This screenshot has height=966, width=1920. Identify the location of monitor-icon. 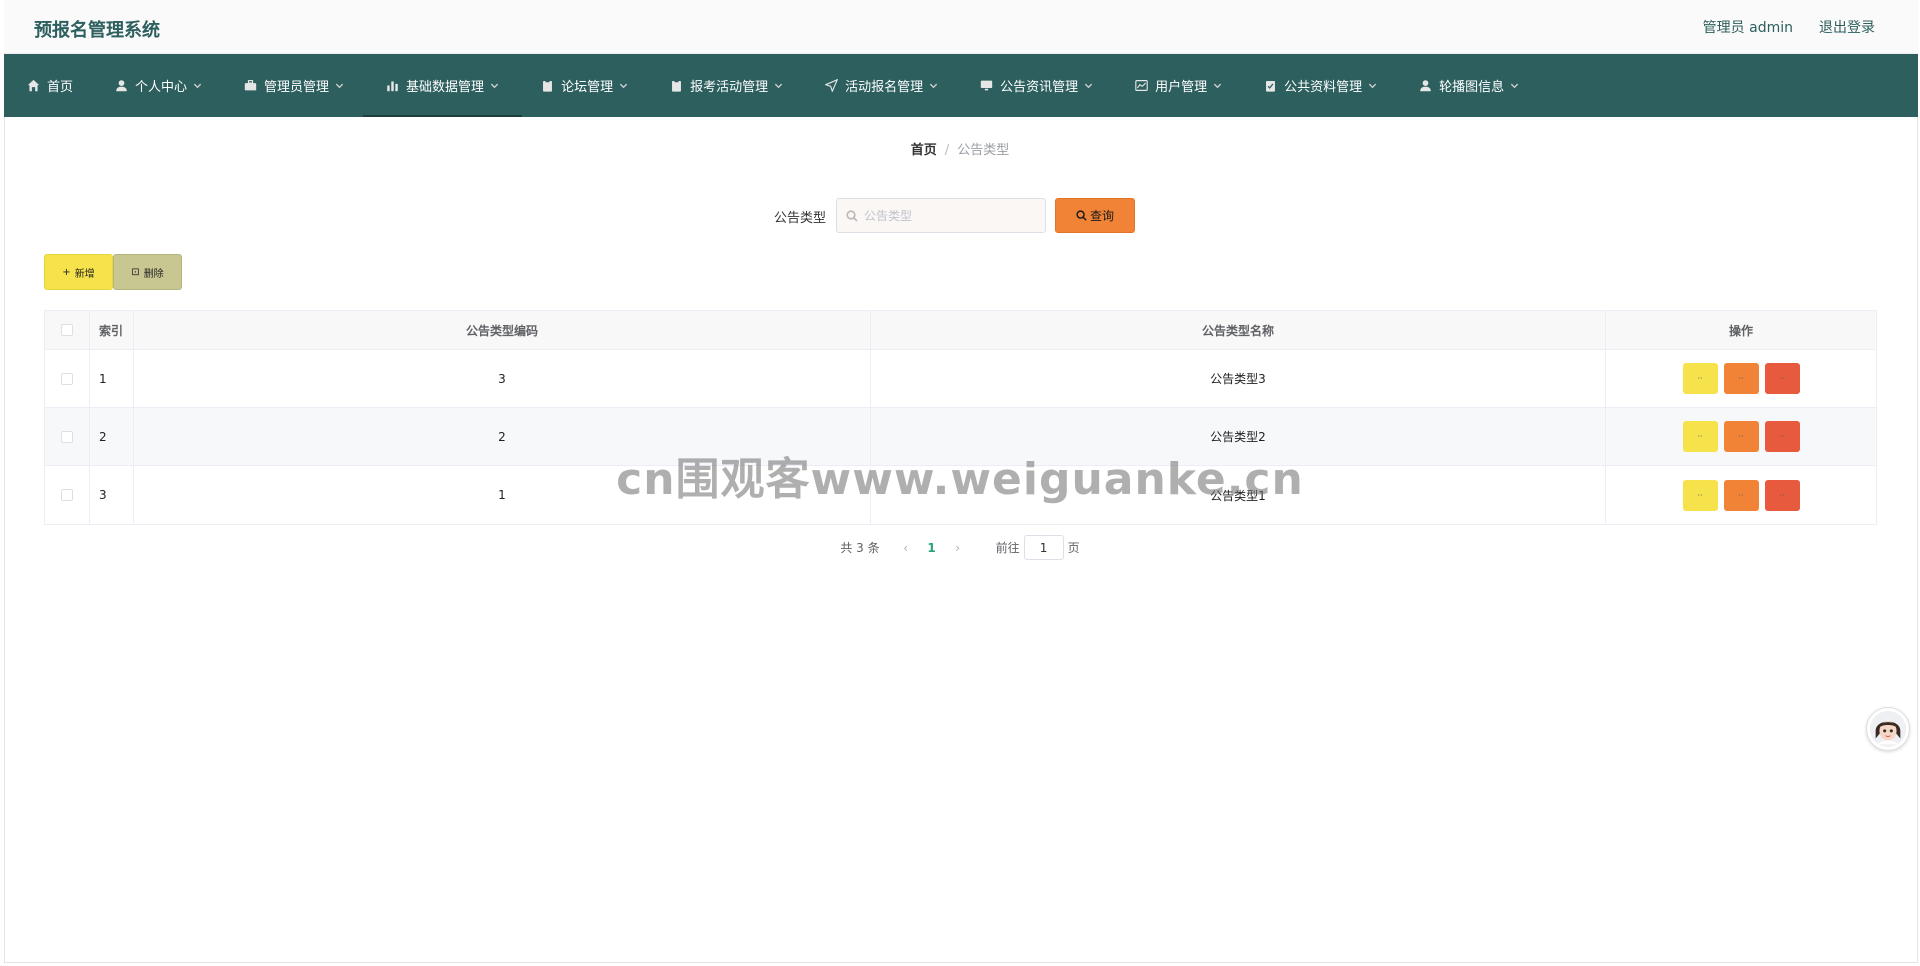
(986, 86).